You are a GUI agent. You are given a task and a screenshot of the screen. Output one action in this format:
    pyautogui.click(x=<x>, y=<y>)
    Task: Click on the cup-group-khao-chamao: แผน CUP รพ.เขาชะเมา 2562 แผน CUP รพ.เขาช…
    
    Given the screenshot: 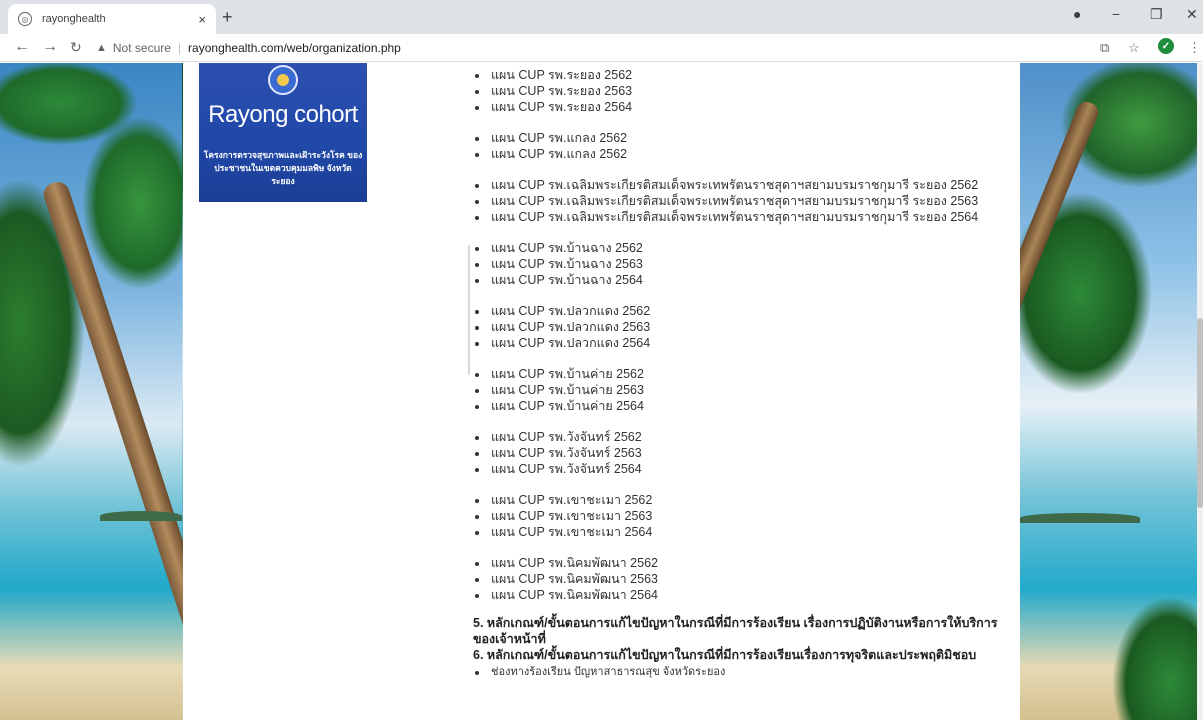 What is the action you would take?
    pyautogui.click(x=743, y=516)
    